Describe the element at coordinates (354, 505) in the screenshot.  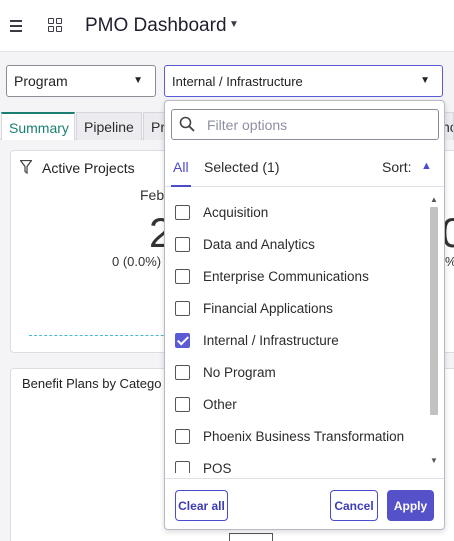
I see `cancel-button: Cancel` at that location.